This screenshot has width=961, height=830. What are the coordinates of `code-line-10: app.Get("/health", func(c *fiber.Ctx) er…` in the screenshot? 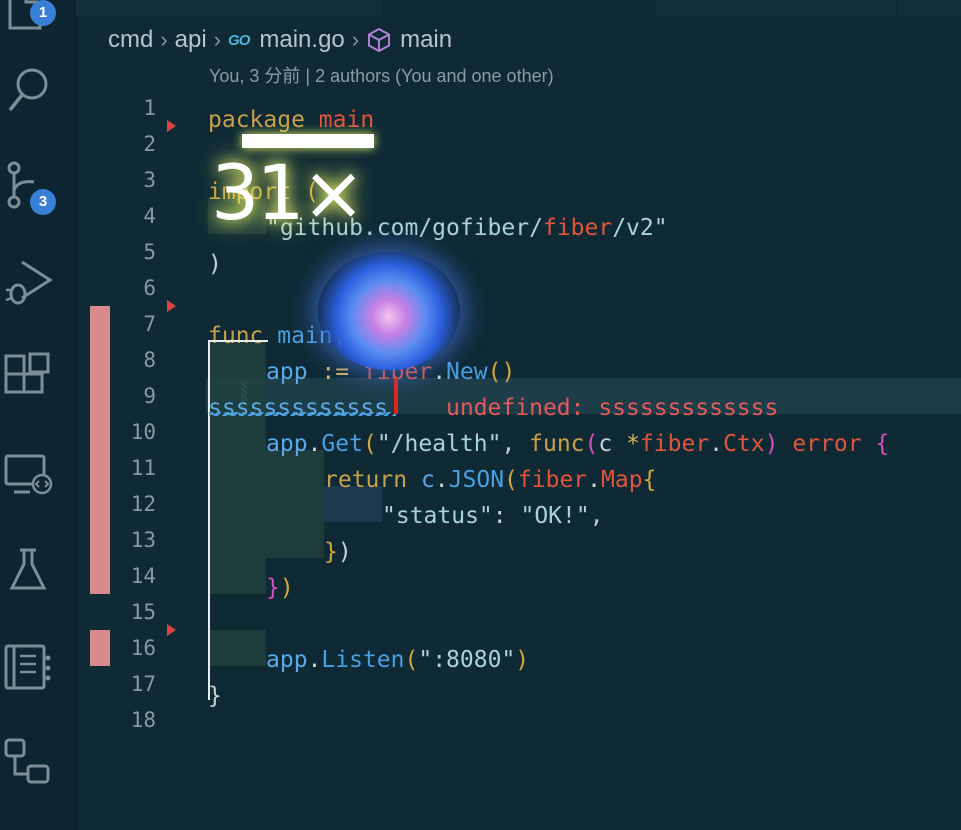 It's located at (577, 444).